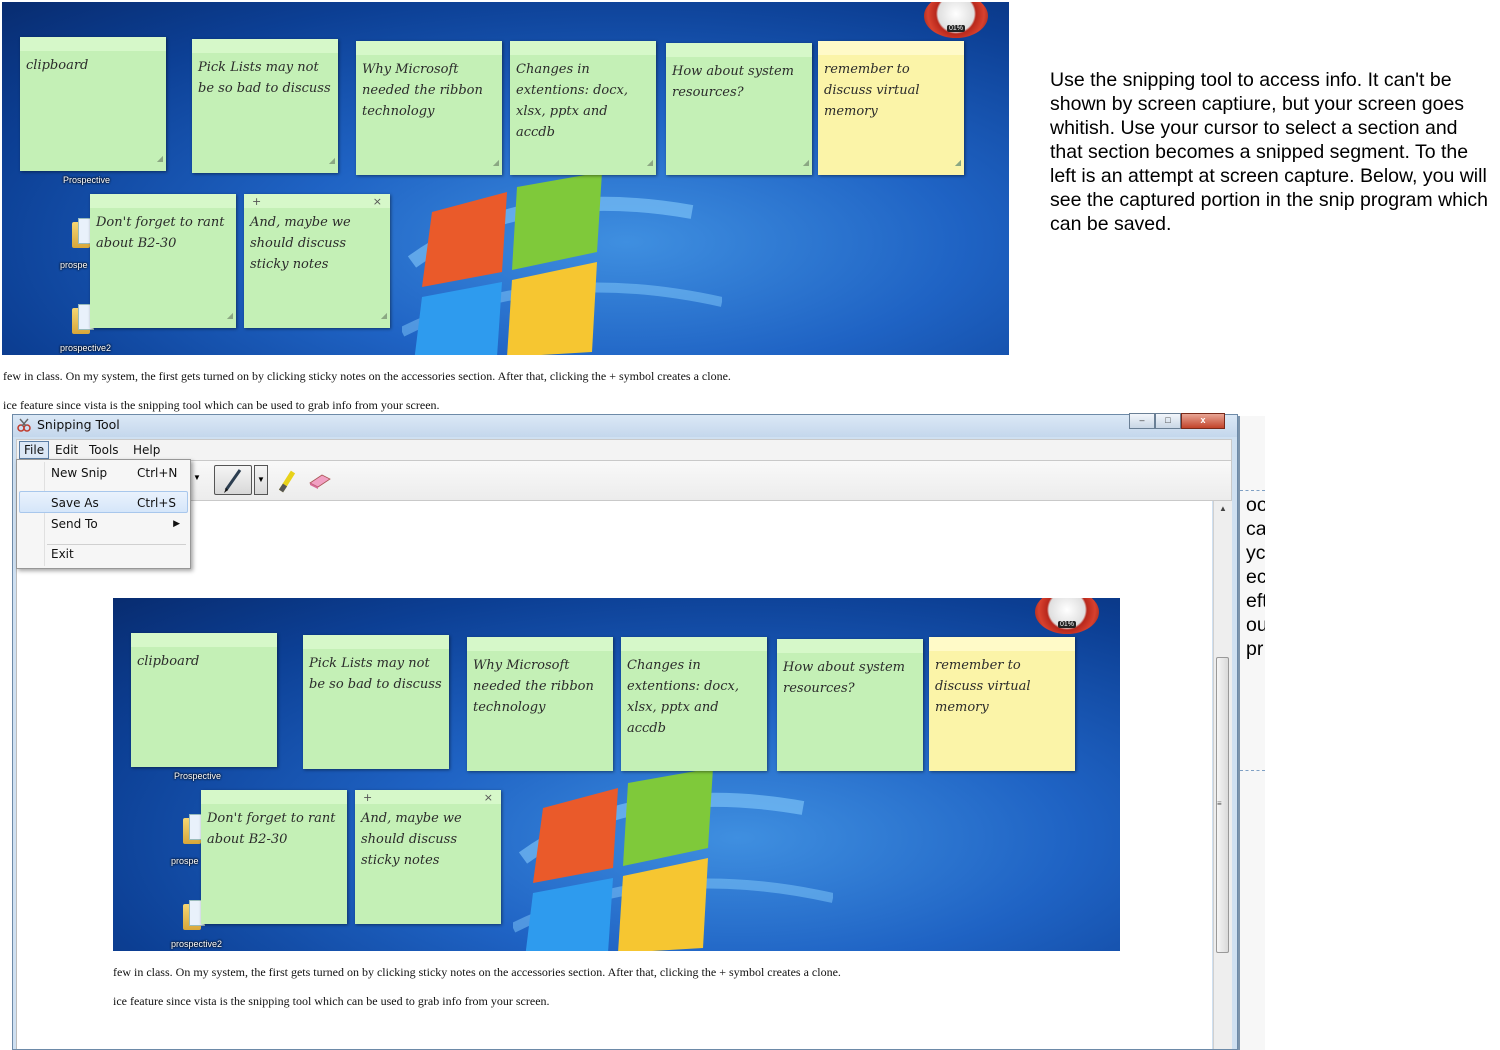 Image resolution: width=1500 pixels, height=1050 pixels. I want to click on sticky-note: Don't forget to rant about B2-30 ◢, so click(163, 261).